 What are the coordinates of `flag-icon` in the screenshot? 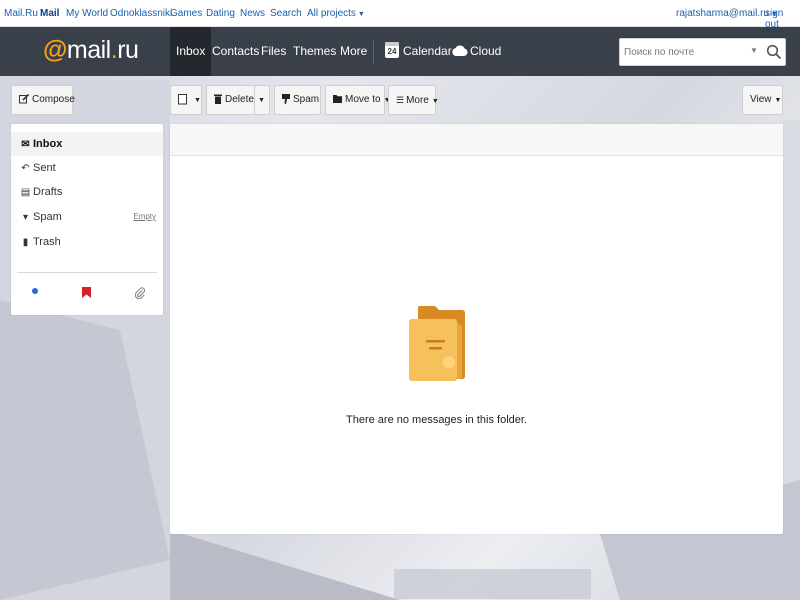 It's located at (86, 292).